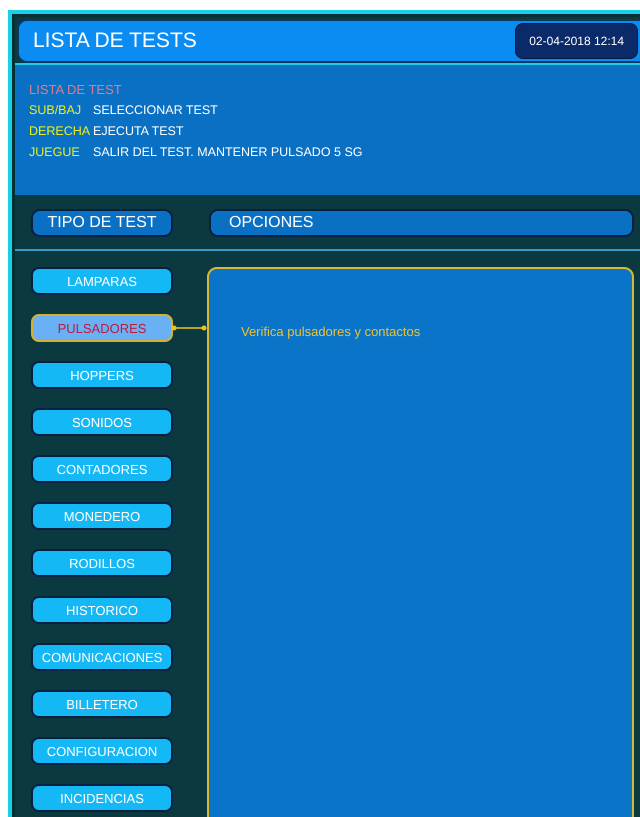 This screenshot has width=640, height=817. What do you see at coordinates (155, 110) in the screenshot?
I see `key-action: SELECCIONAR TEST` at bounding box center [155, 110].